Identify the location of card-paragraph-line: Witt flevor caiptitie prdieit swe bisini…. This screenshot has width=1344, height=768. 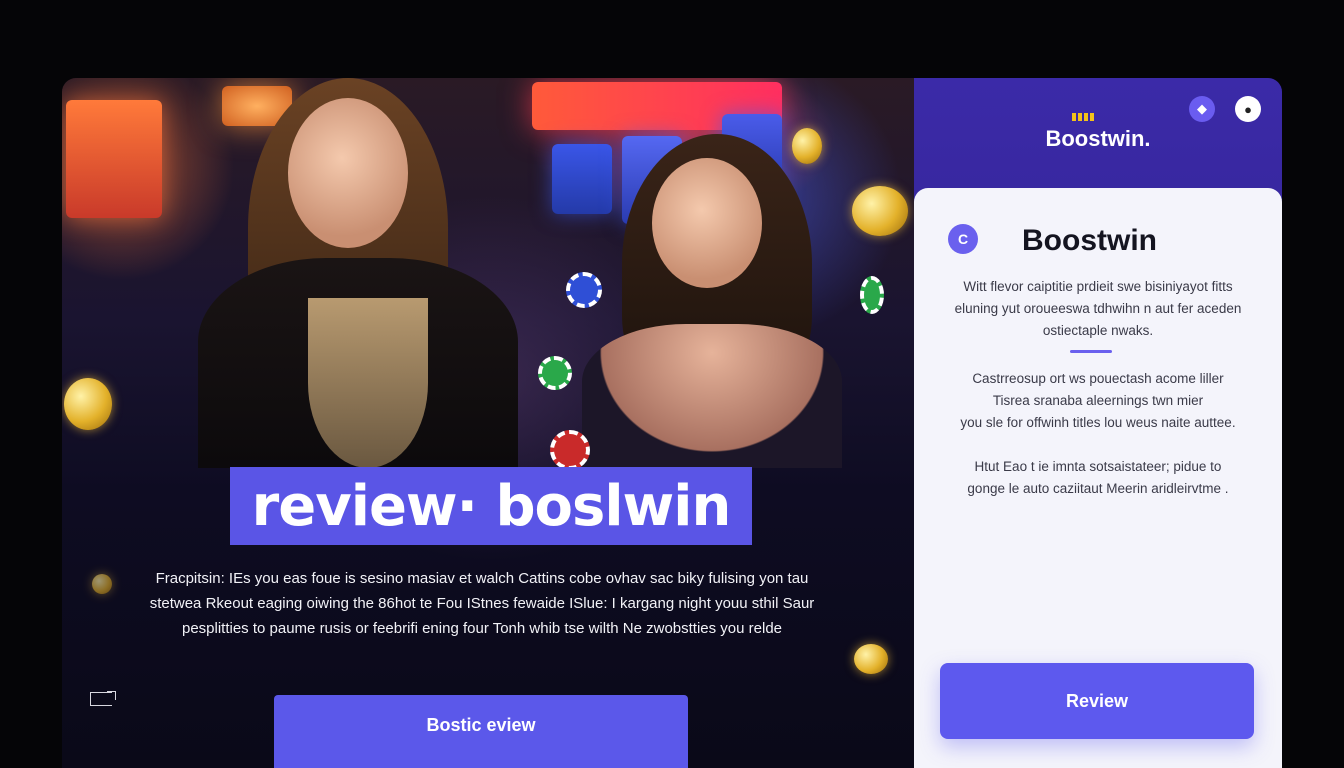
(1098, 286).